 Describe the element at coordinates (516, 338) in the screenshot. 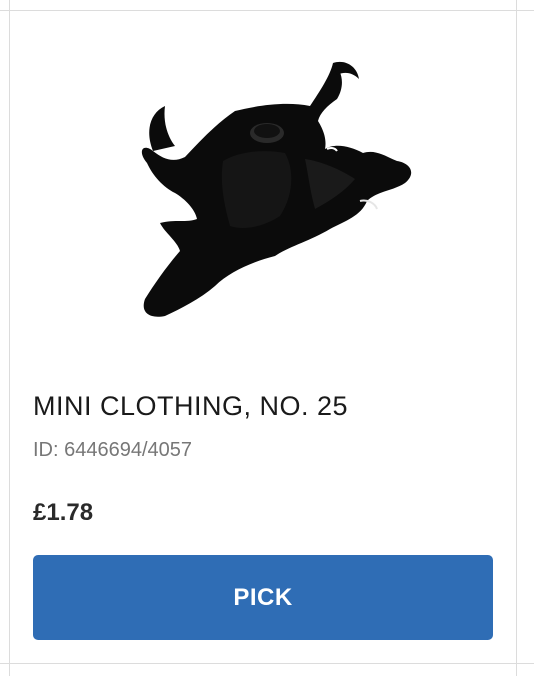

I see `grid-divider-right` at that location.